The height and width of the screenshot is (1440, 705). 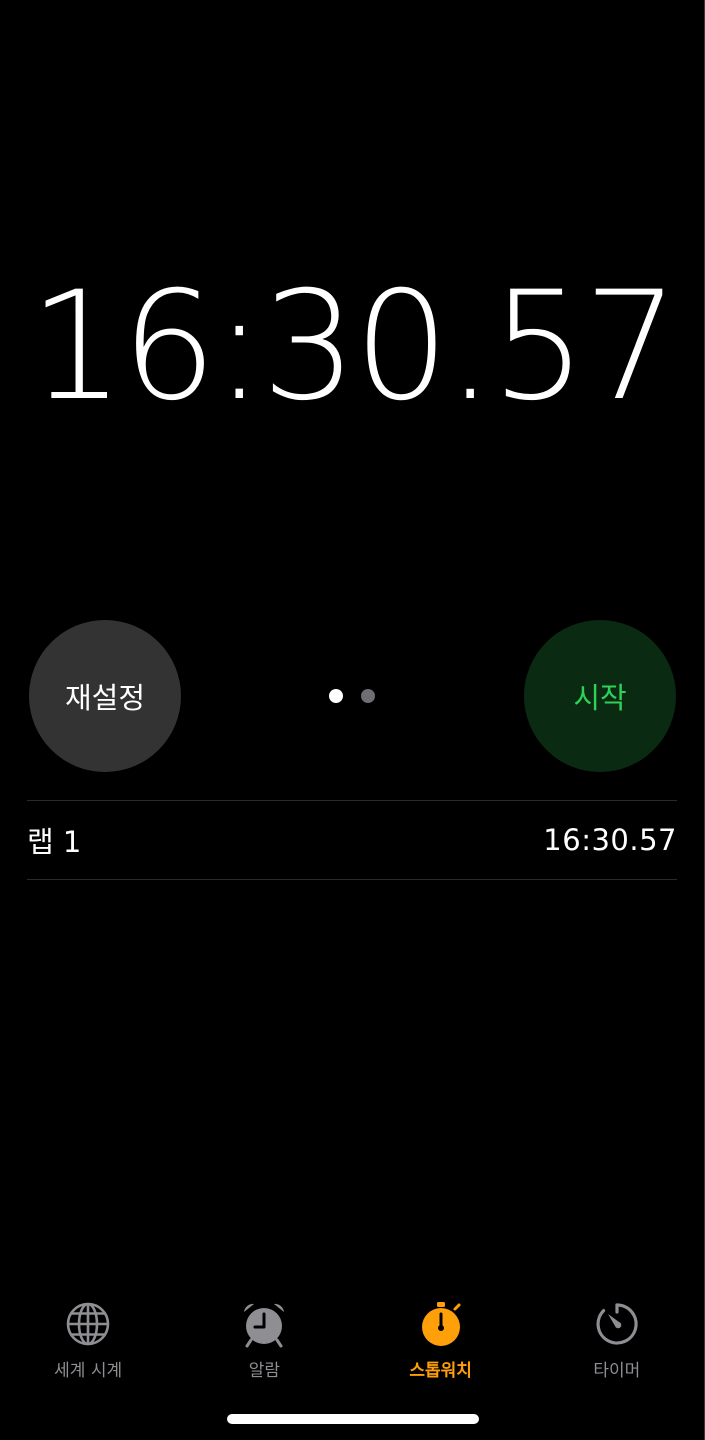 I want to click on tab-alarm: 알람, so click(x=264, y=1339).